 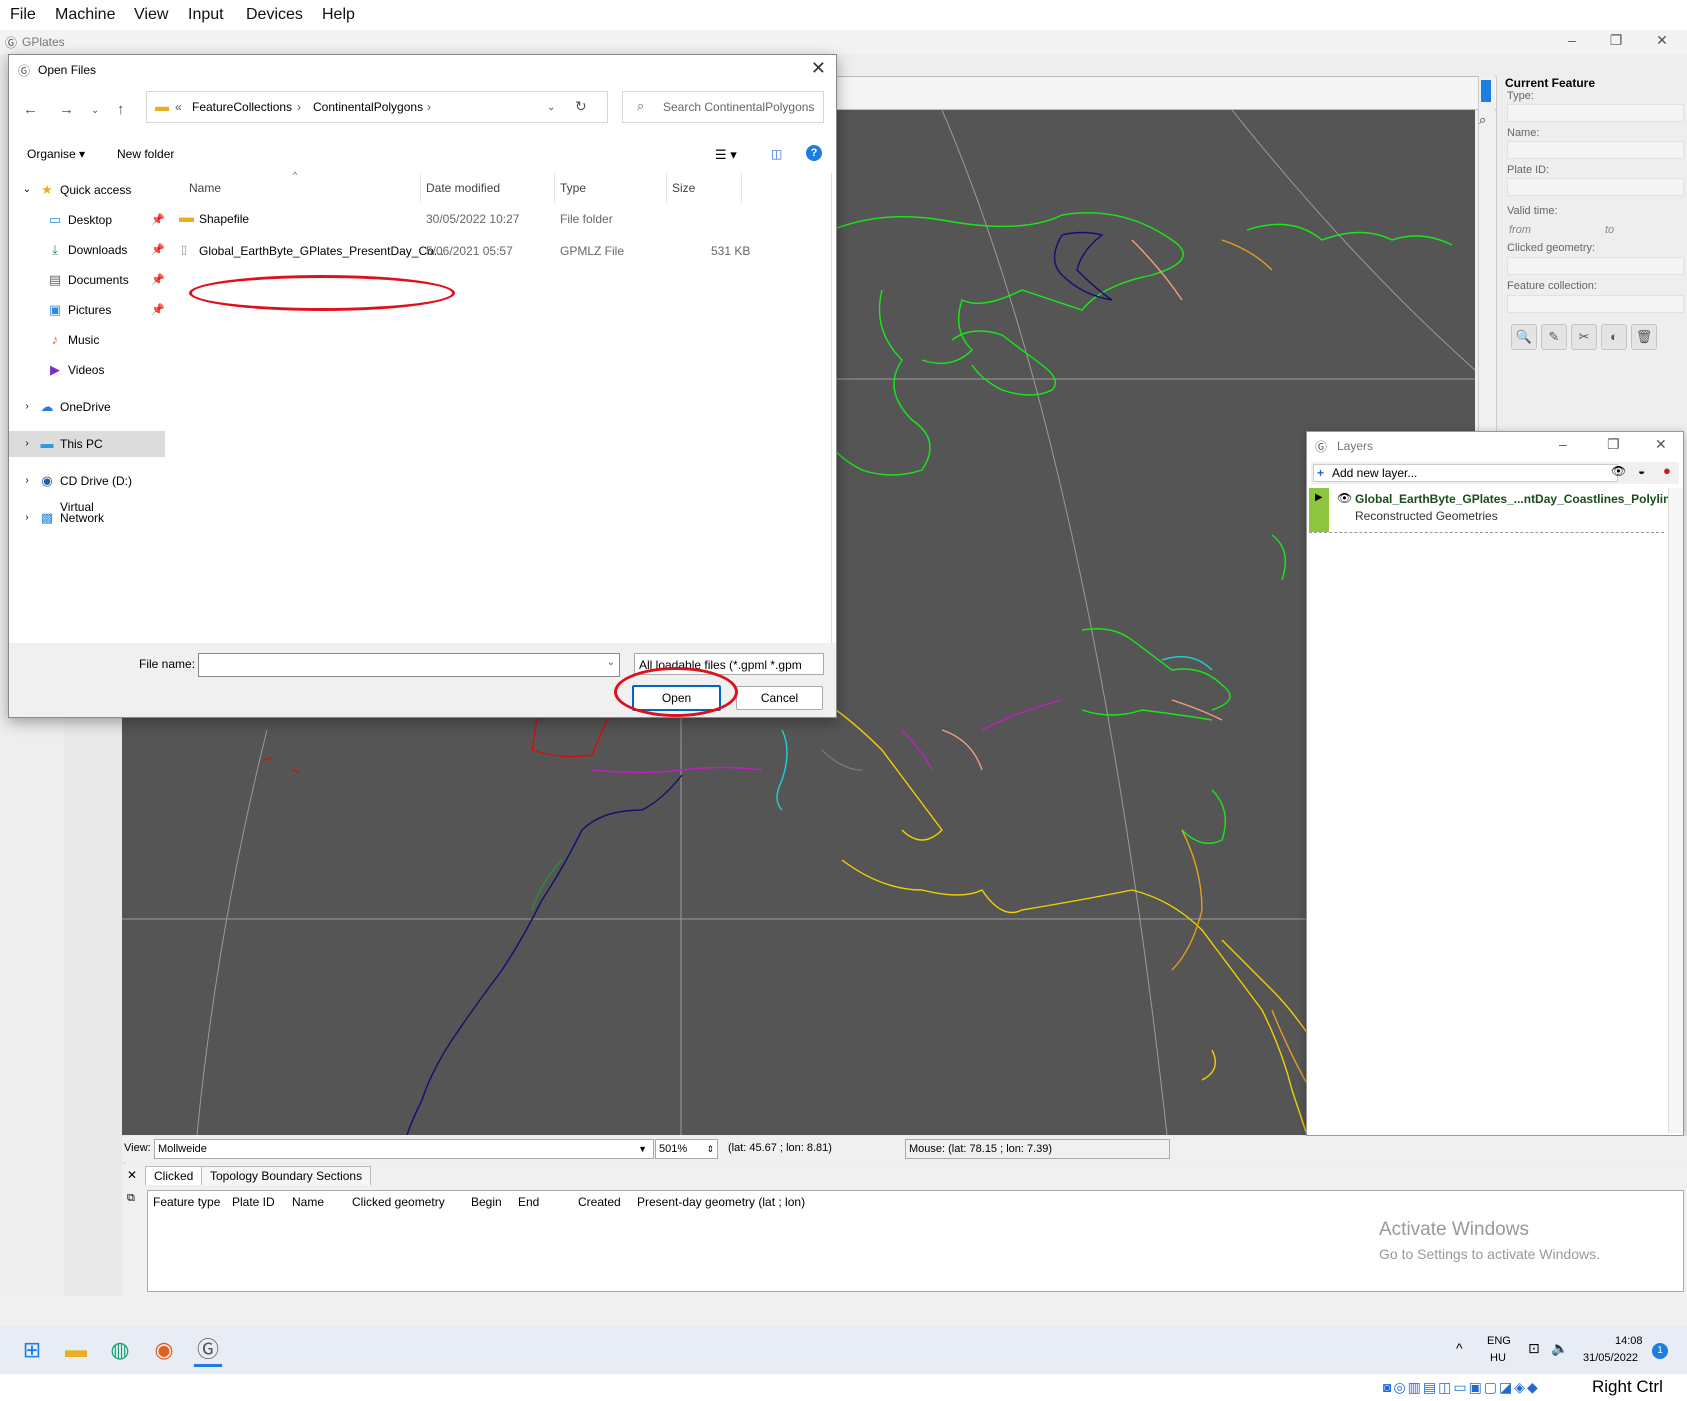 I want to click on network-icon: ⊡, so click(x=1534, y=1348).